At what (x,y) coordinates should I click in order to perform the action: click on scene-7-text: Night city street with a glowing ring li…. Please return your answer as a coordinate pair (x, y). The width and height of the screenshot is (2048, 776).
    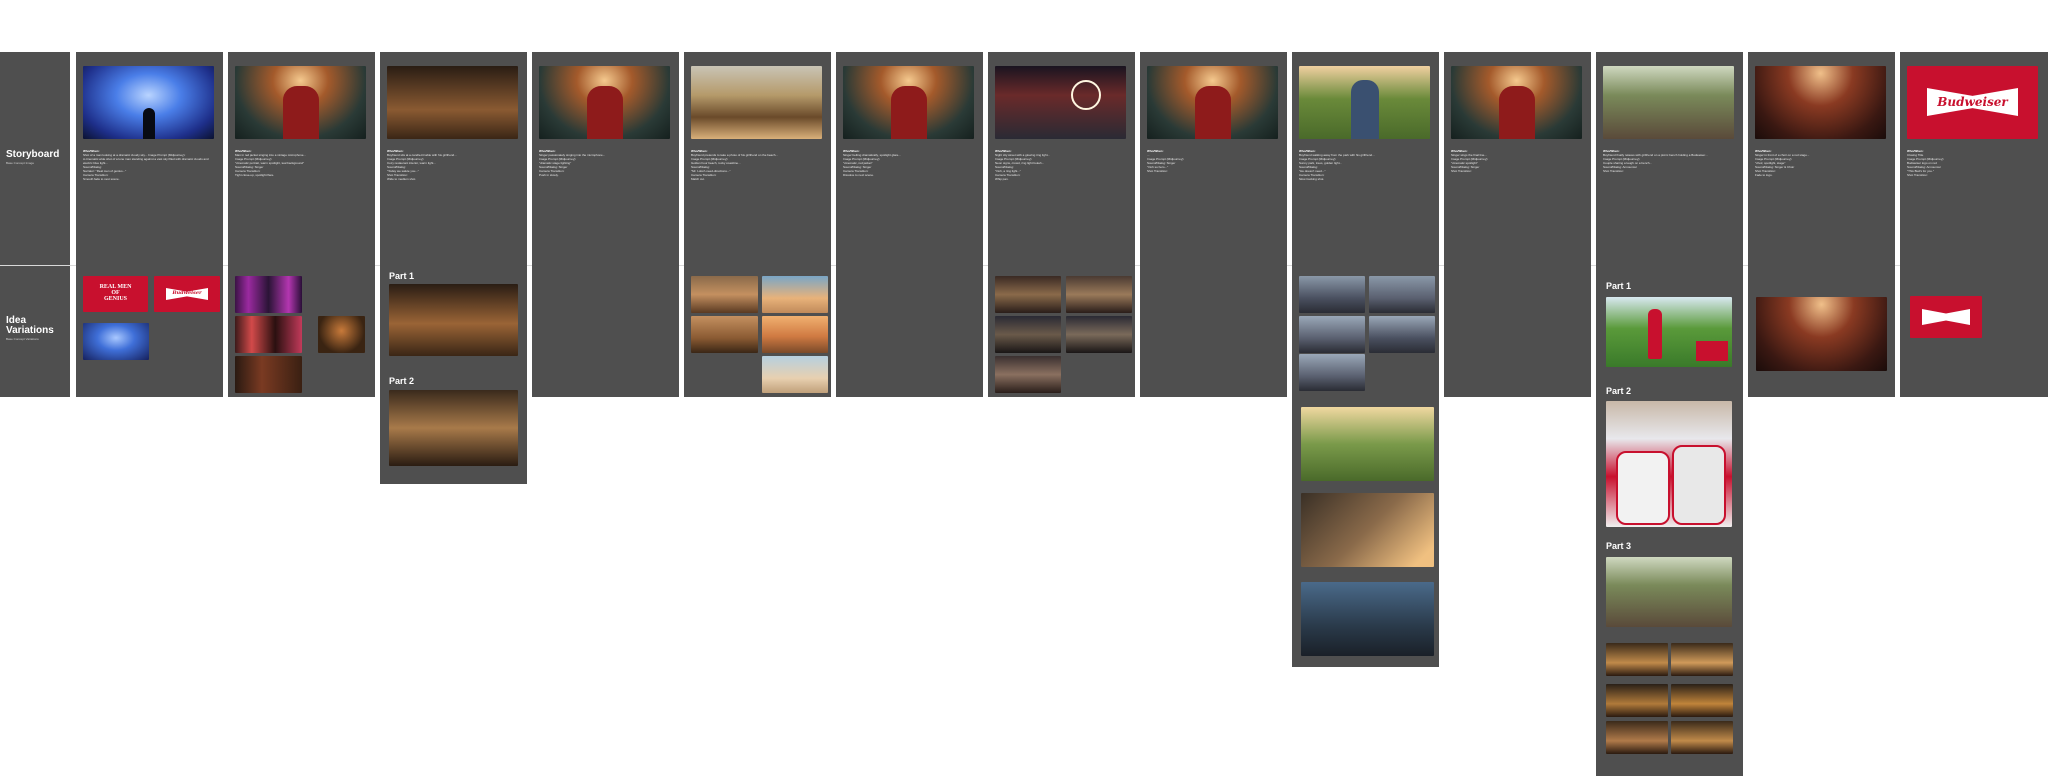
    Looking at the image, I should click on (1023, 167).